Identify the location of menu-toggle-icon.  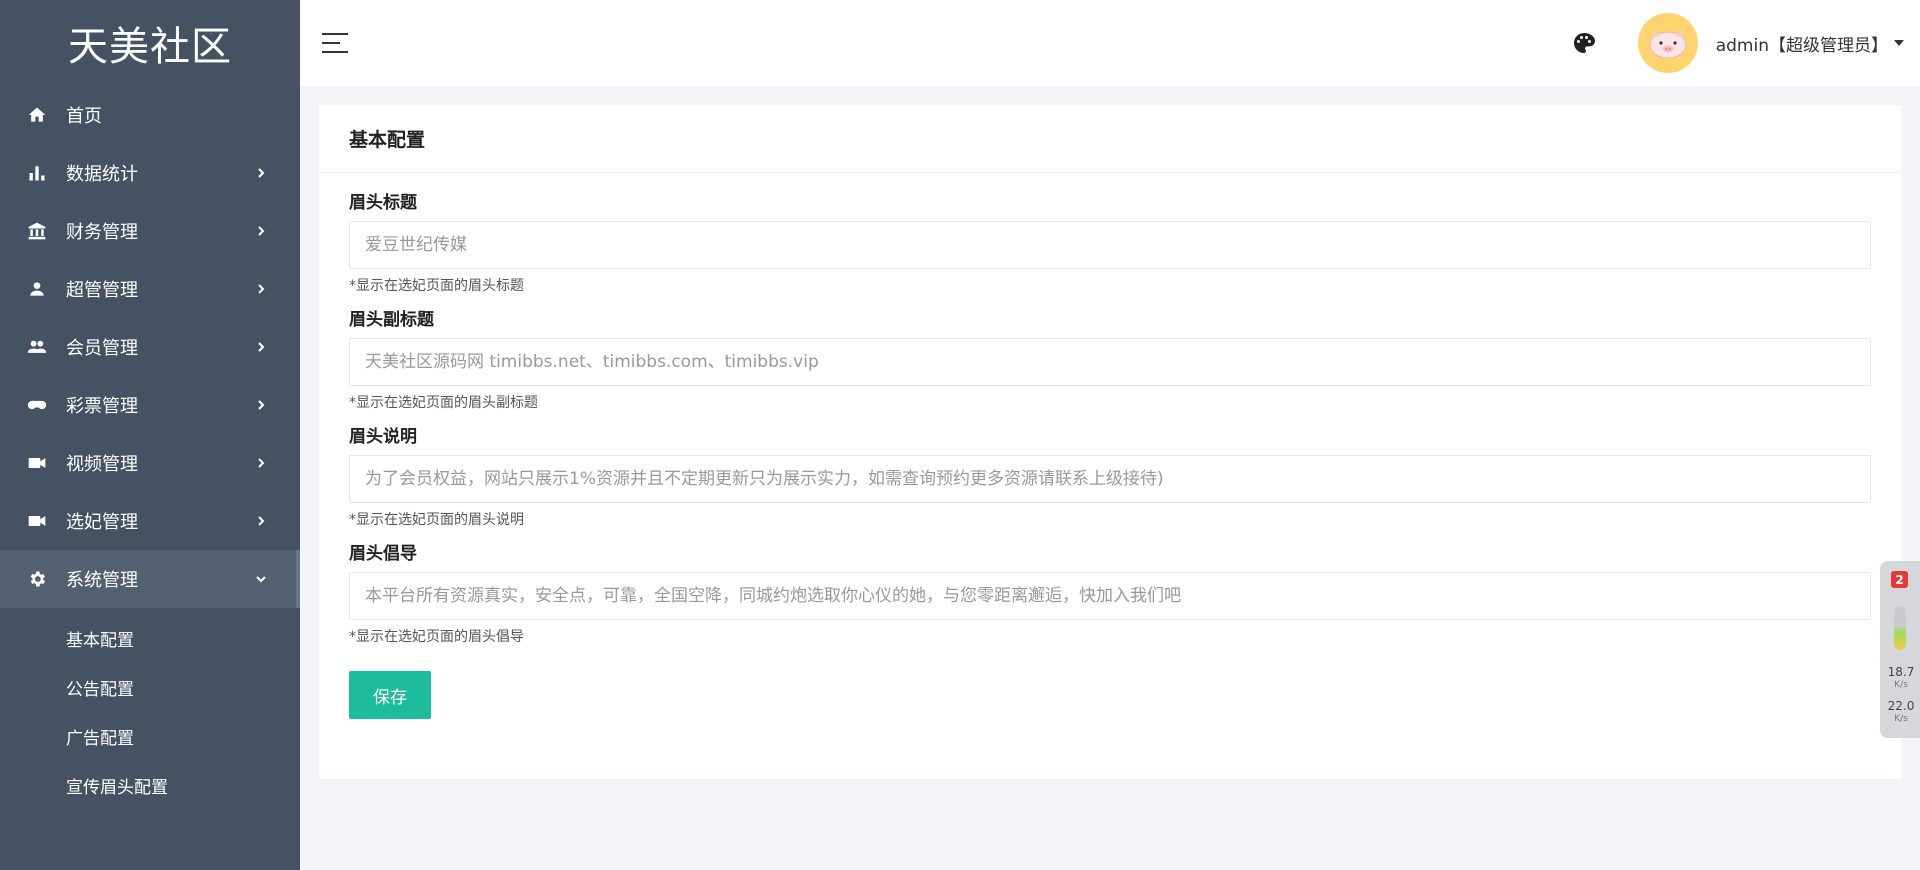
(336, 43).